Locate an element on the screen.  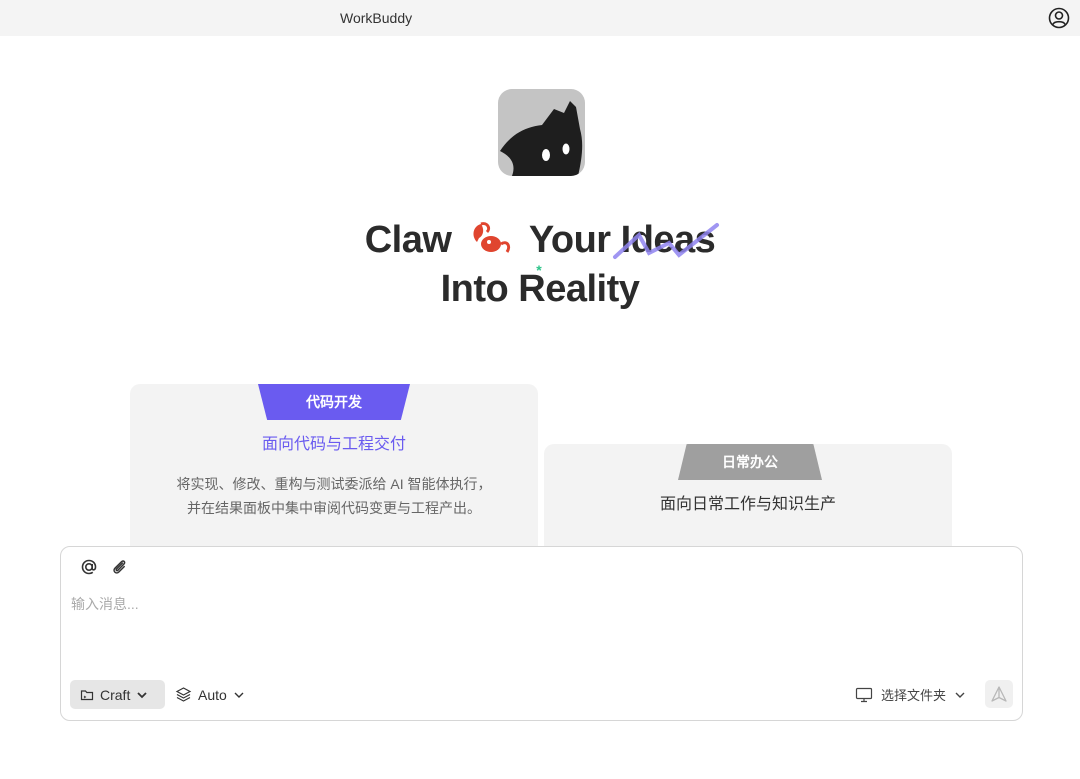
hero-line-2: Into * Reality is located at coordinates (540, 286).